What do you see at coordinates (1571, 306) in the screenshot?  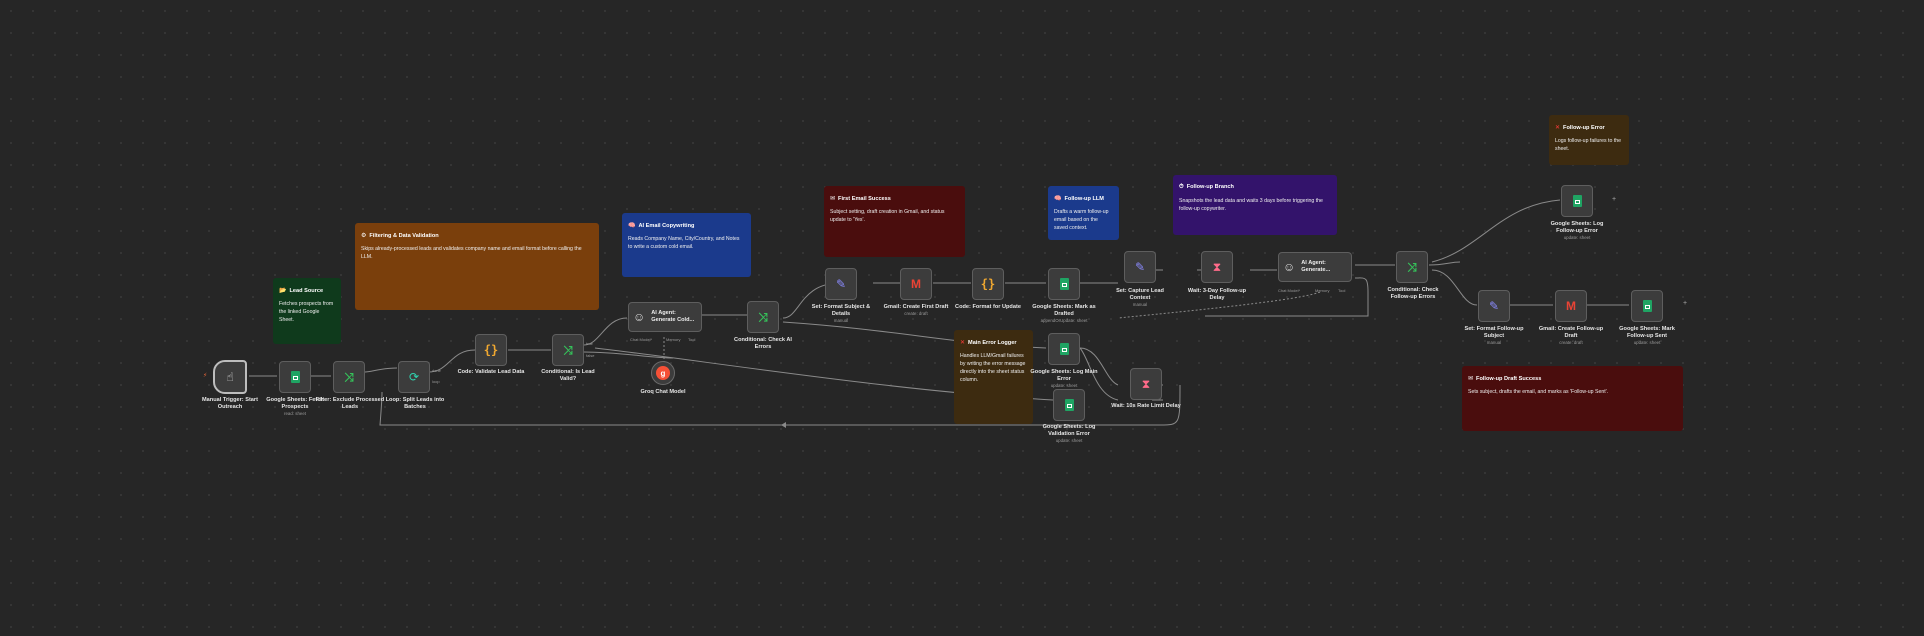 I see `node-gmail-followup: M` at bounding box center [1571, 306].